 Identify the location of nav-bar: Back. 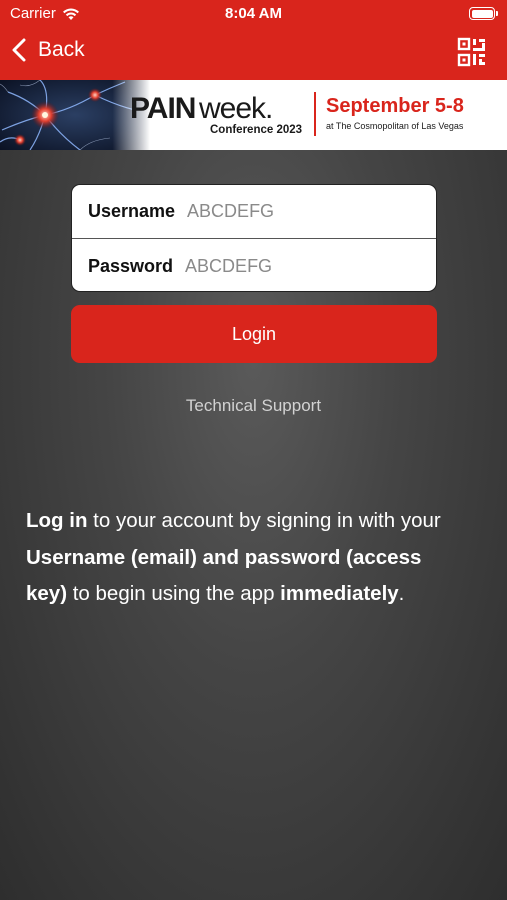
(253, 54).